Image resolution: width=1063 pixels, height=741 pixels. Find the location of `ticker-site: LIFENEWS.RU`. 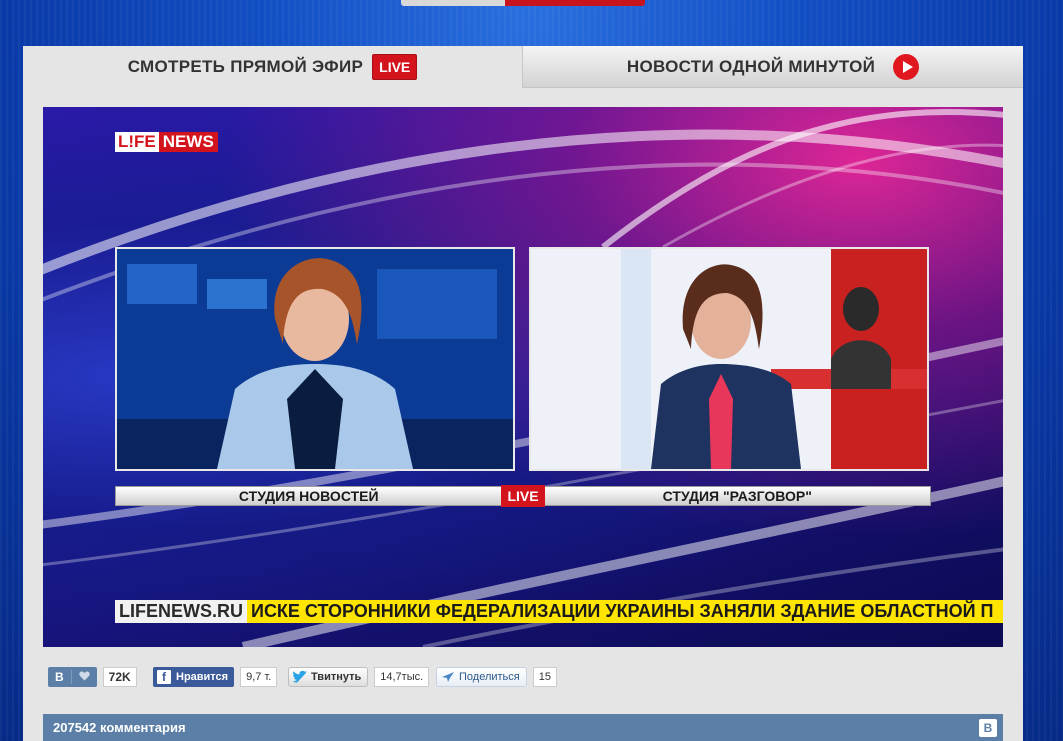

ticker-site: LIFENEWS.RU is located at coordinates (181, 611).